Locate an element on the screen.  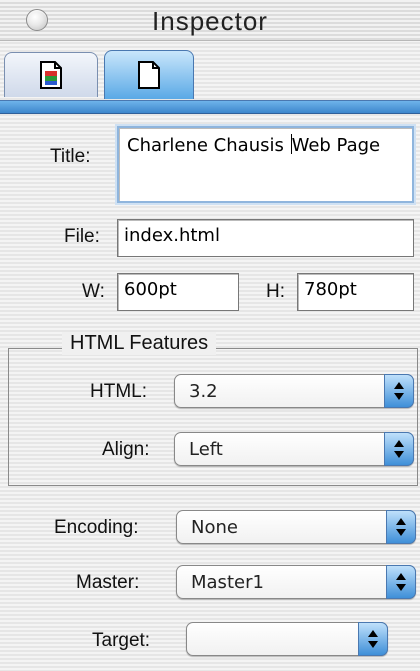
tab-document is located at coordinates (149, 74).